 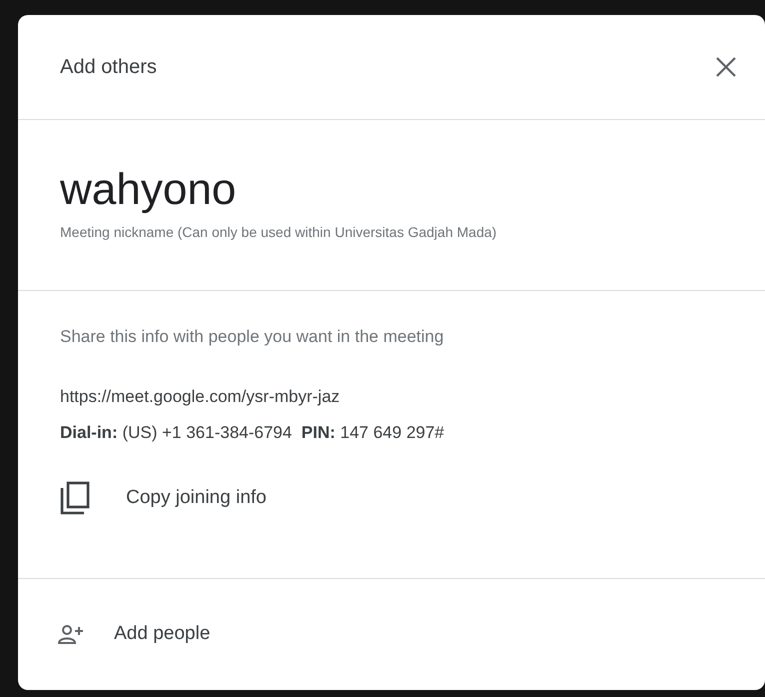 What do you see at coordinates (253, 433) in the screenshot?
I see `dial-in-info: Dial-in: (US) +1 361-384-6794 PIN: 147 649 297#` at bounding box center [253, 433].